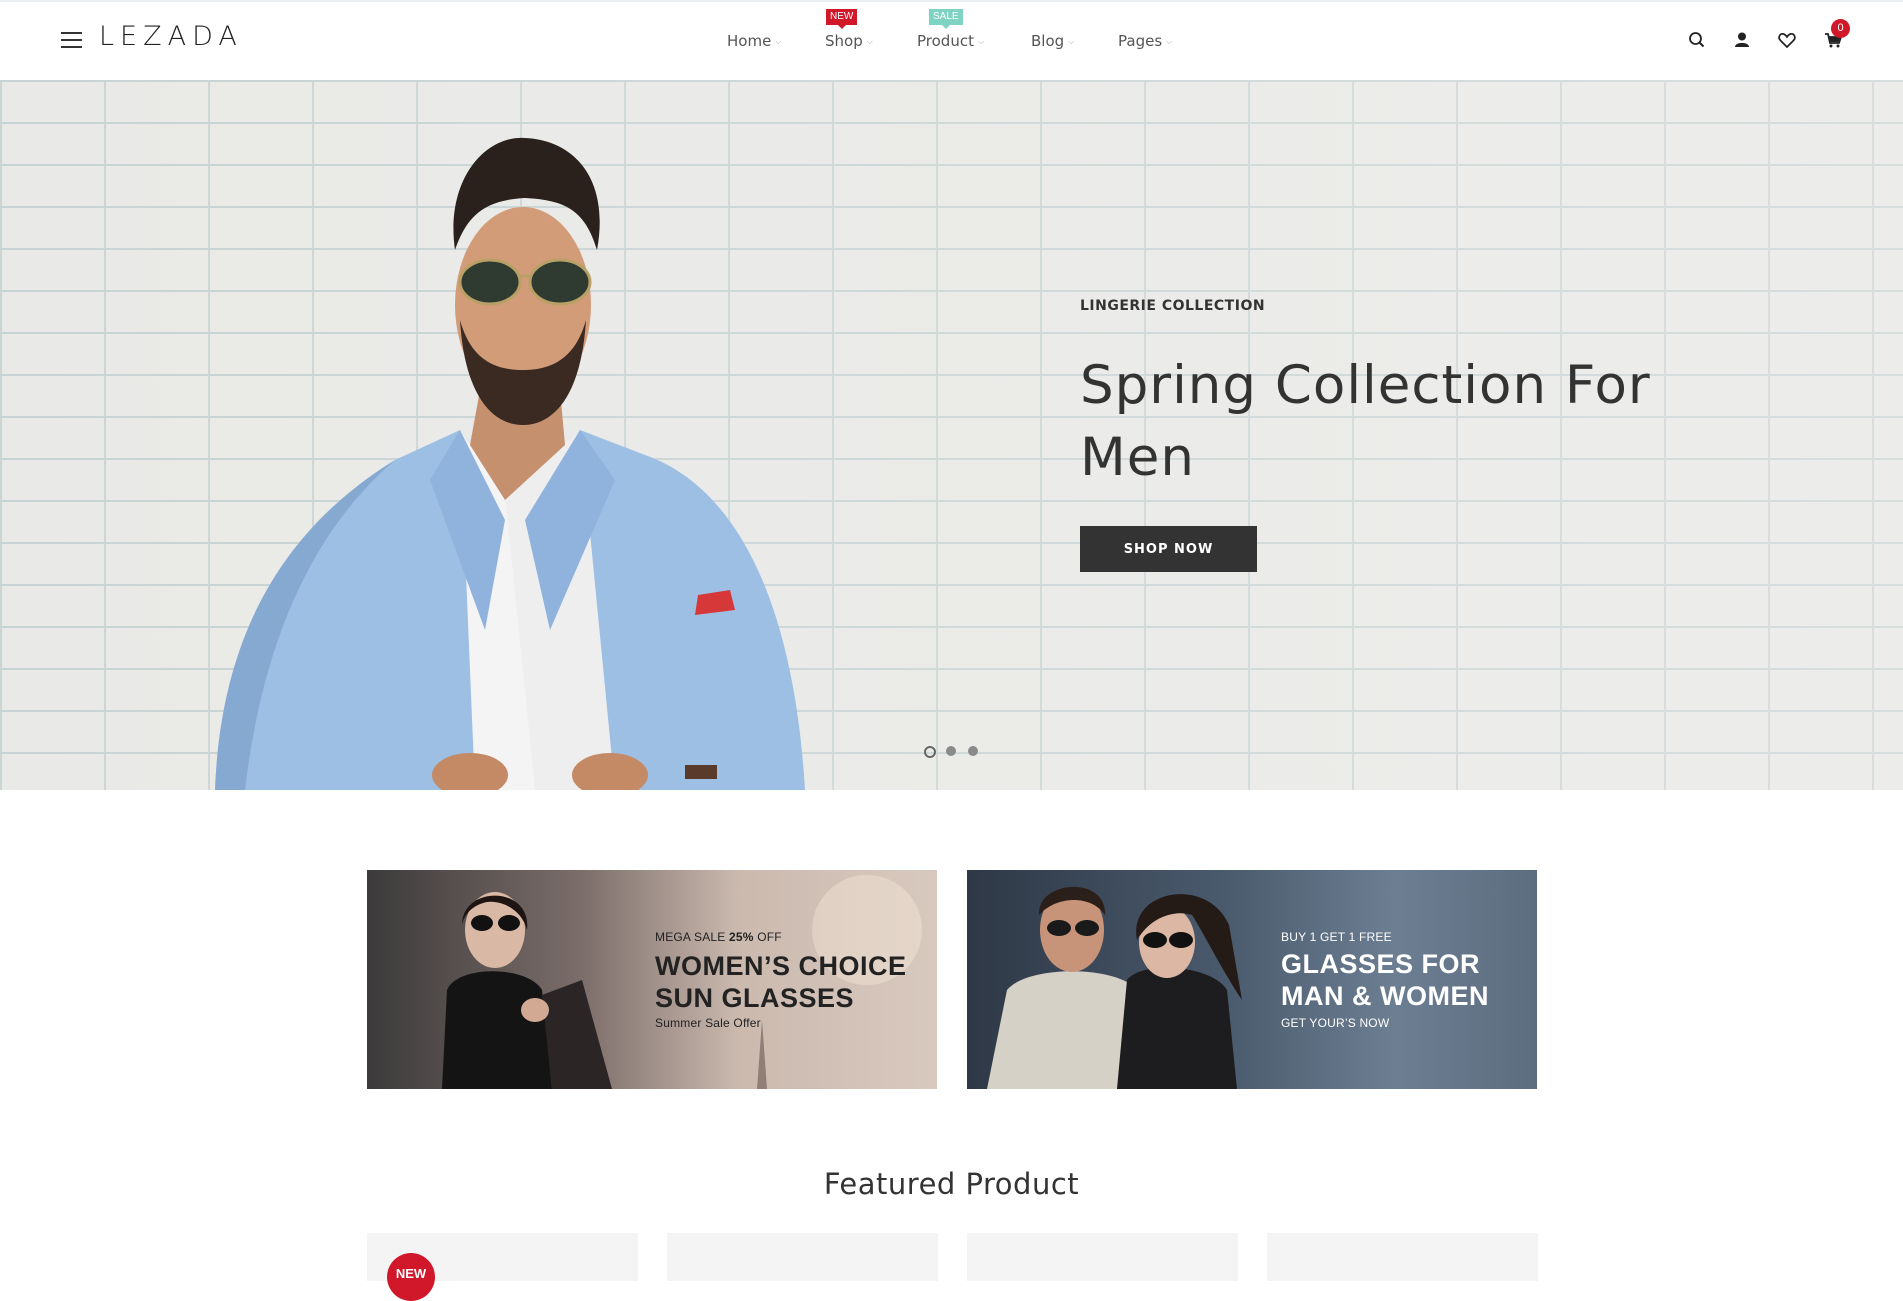  What do you see at coordinates (946, 16) in the screenshot?
I see `nav-product-badge-text: SALE` at bounding box center [946, 16].